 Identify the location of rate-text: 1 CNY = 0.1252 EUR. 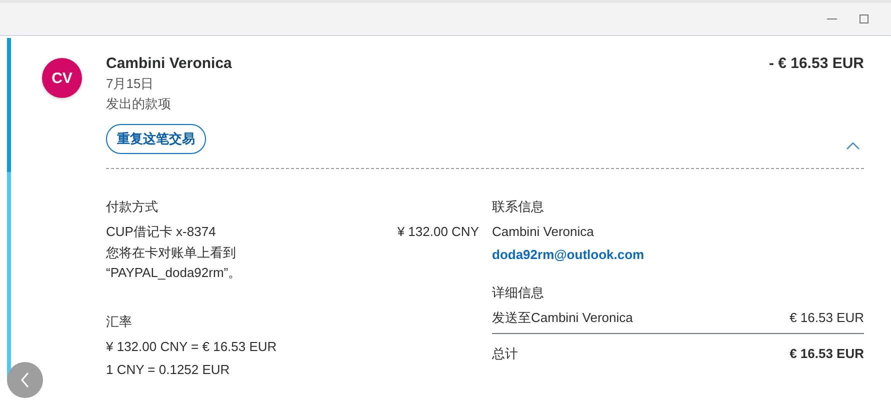
(168, 370).